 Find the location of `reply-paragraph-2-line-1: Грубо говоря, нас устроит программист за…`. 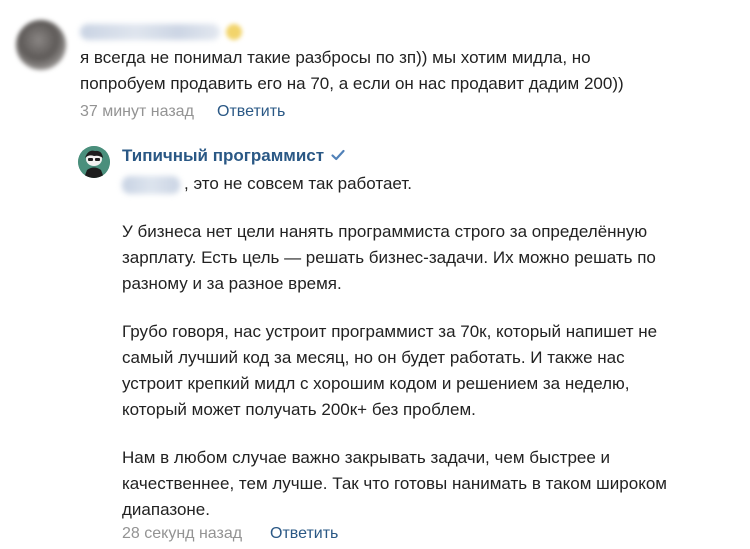

reply-paragraph-2-line-1: Грубо говоря, нас устроит программист за… is located at coordinates (390, 331).